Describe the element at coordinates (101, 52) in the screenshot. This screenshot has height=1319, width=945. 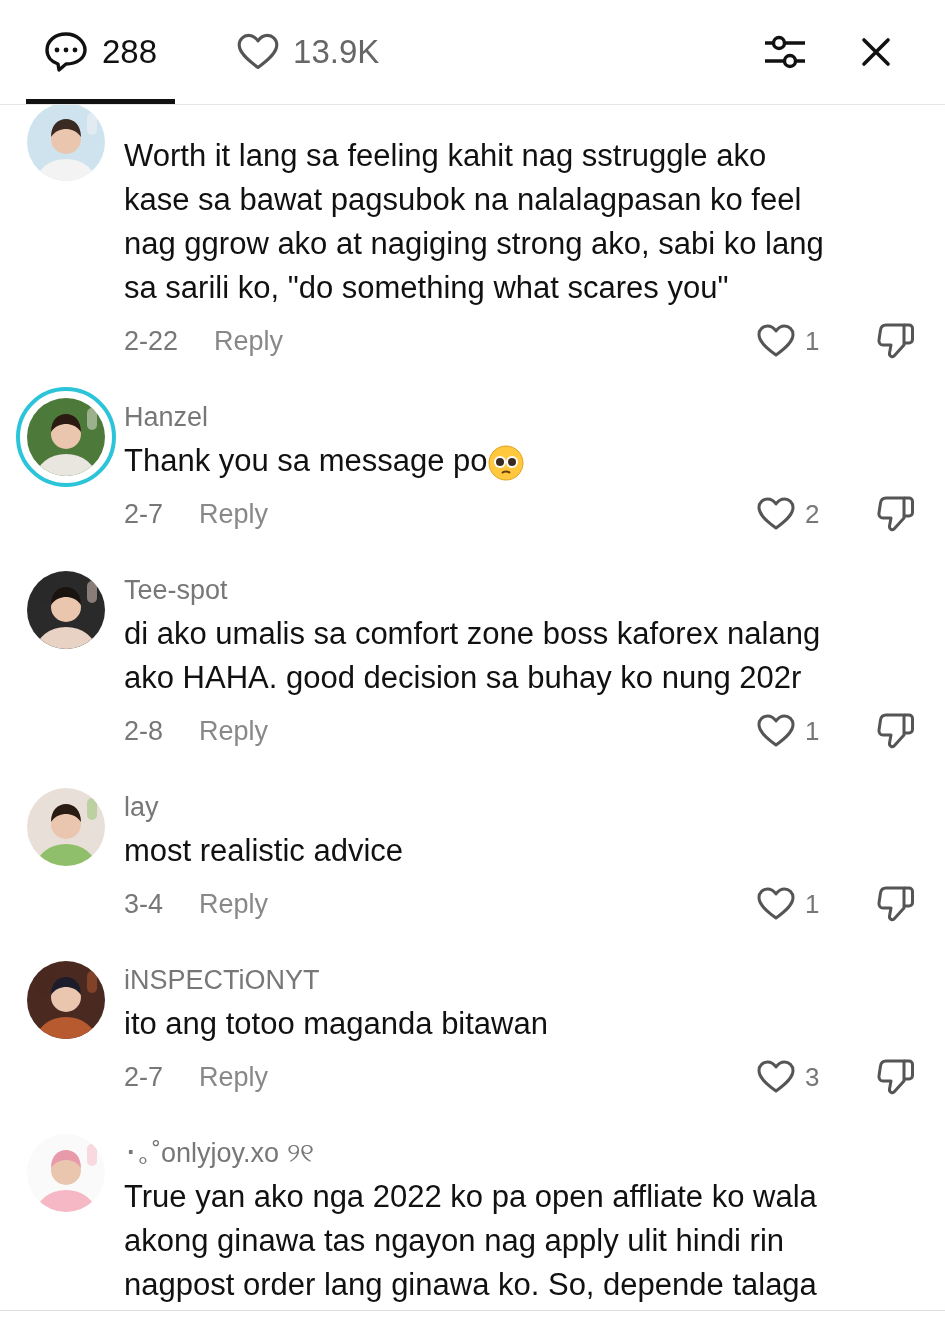
I see `tab: 288` at that location.